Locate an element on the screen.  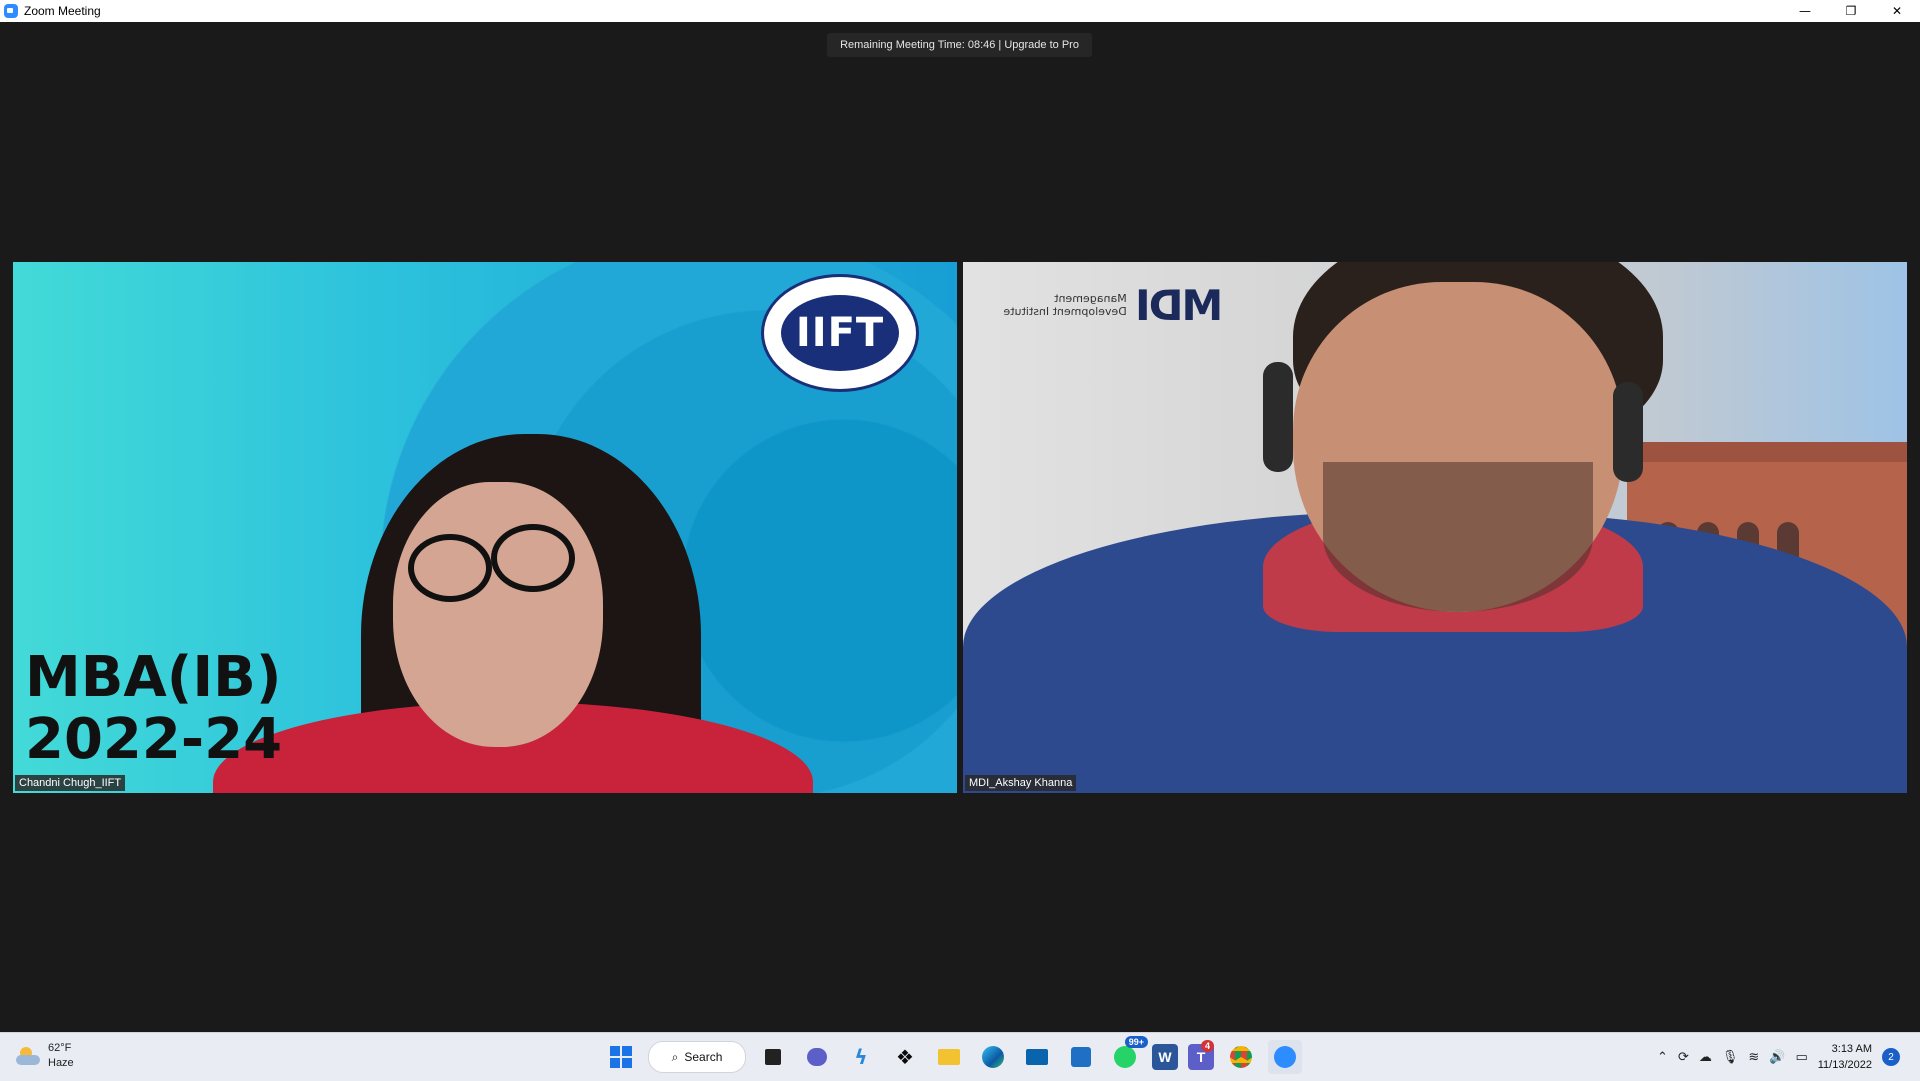
volume-icon: 🔊 is located at coordinates (1777, 1057).